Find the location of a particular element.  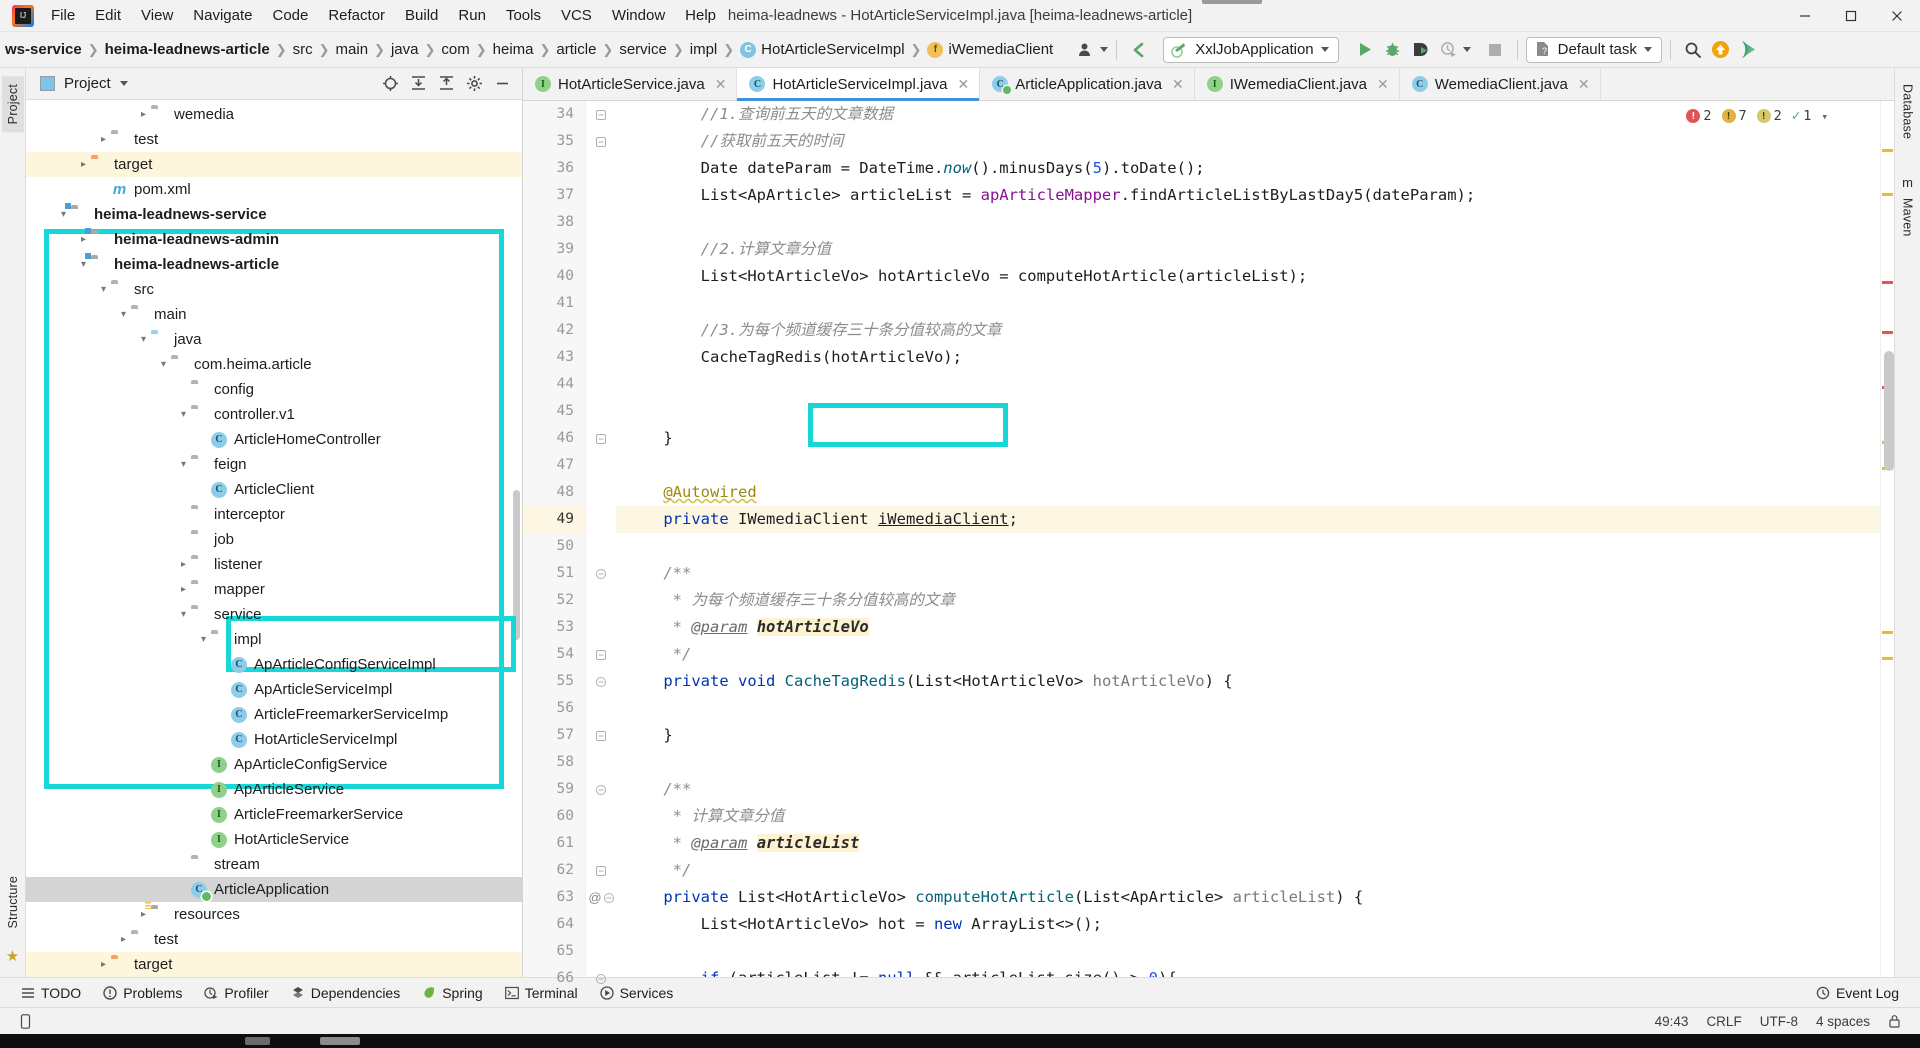

tree-node-pom-xml: m pom.xml is located at coordinates (274, 189).